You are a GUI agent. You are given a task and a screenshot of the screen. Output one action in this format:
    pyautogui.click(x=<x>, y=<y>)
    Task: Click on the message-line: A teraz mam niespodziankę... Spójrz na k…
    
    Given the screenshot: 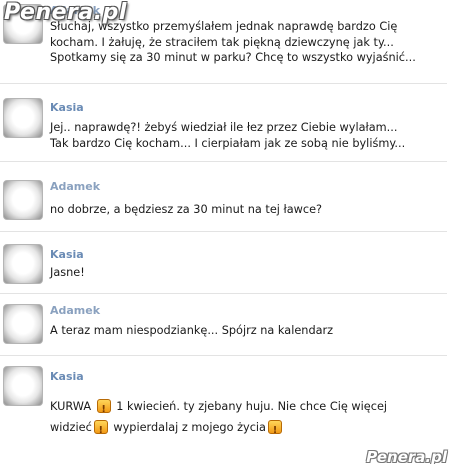 What is the action you would take?
    pyautogui.click(x=192, y=330)
    